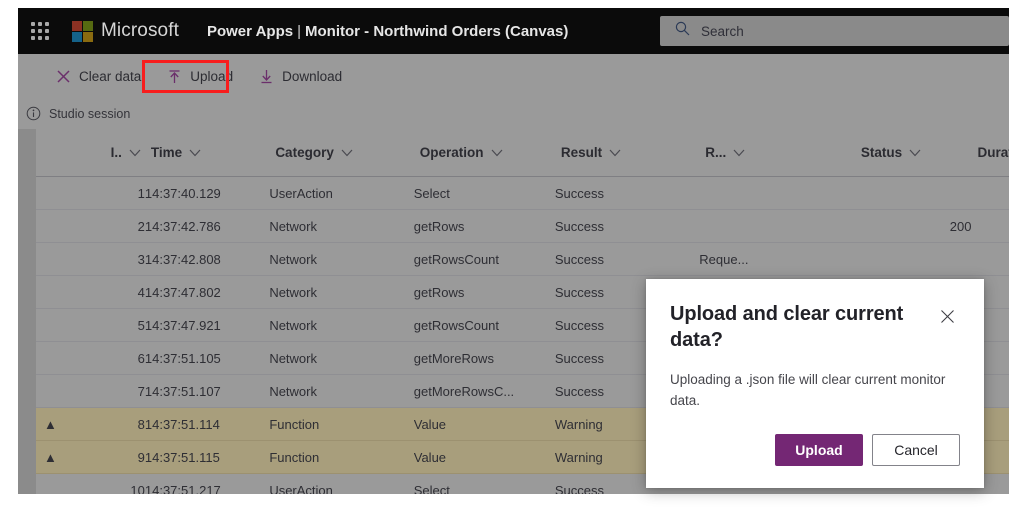 This screenshot has height=515, width=1009. What do you see at coordinates (104, 259) in the screenshot?
I see `cell-index: 3` at bounding box center [104, 259].